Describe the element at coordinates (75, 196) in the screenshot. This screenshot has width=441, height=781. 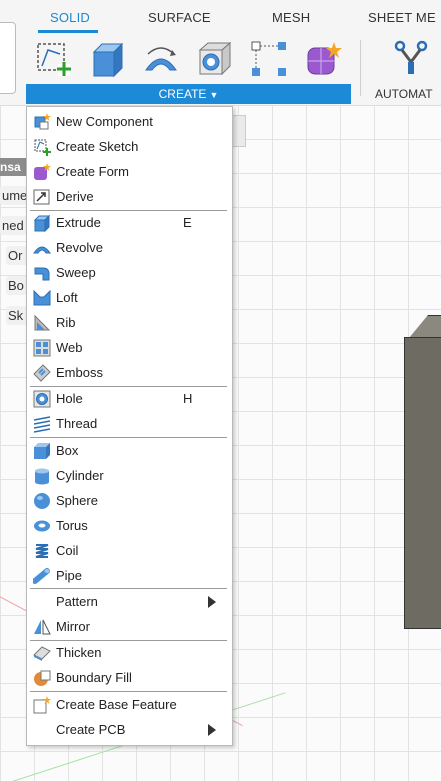
I see `menu-item-label: Derive` at that location.